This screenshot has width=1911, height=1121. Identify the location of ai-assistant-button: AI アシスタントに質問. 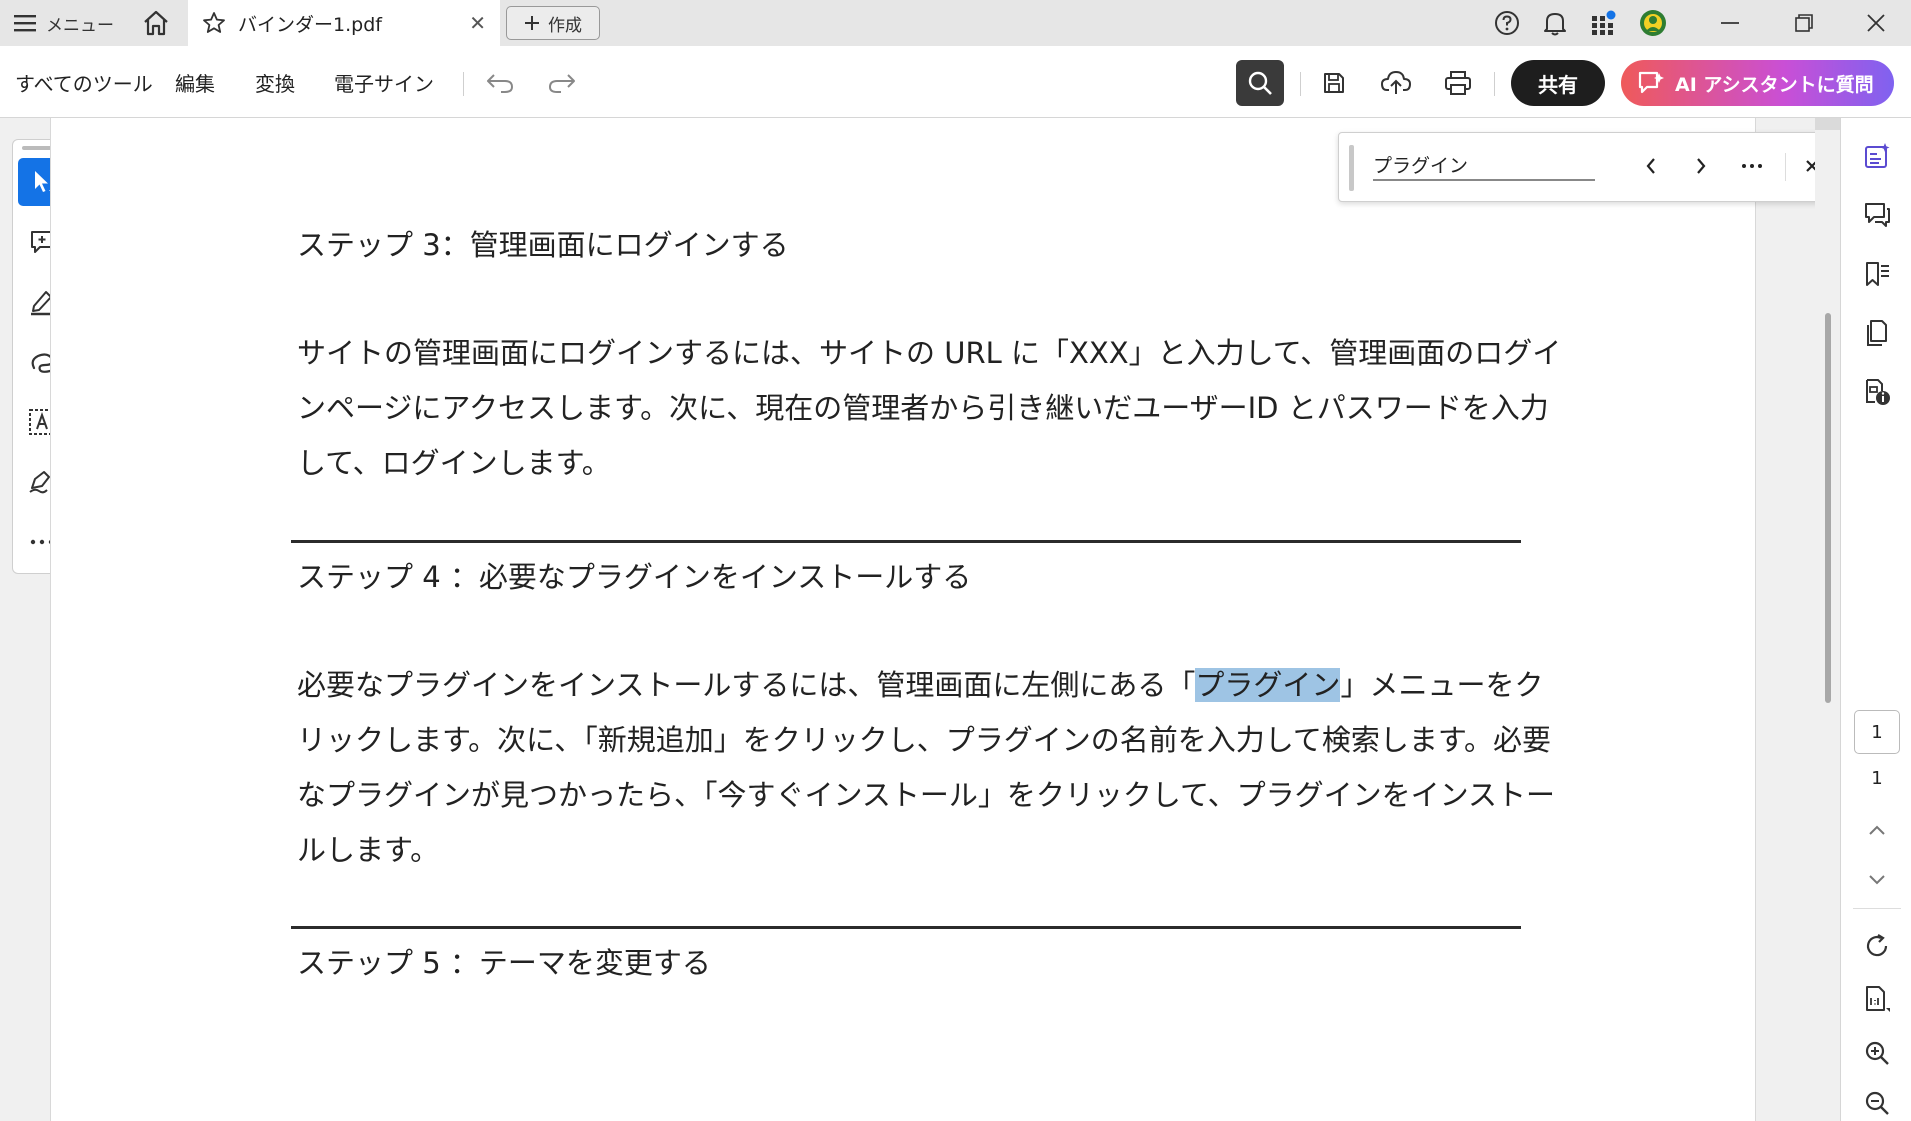
(1757, 83).